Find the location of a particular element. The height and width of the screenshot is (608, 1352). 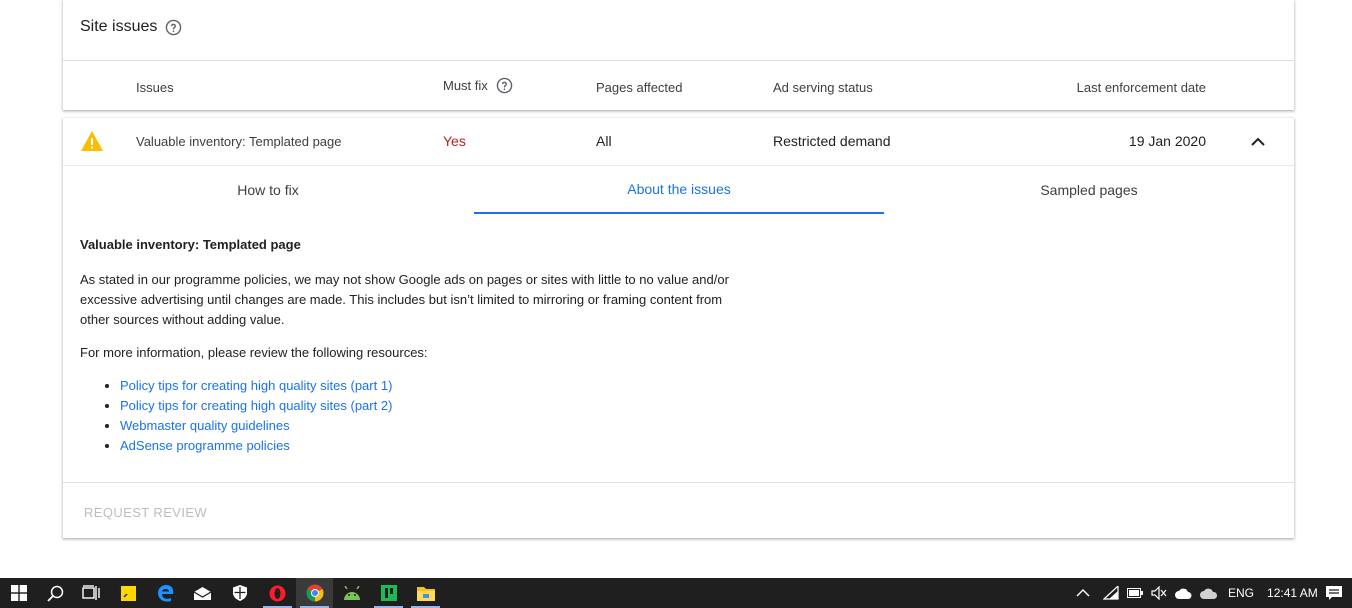

warning-icon is located at coordinates (92, 141).